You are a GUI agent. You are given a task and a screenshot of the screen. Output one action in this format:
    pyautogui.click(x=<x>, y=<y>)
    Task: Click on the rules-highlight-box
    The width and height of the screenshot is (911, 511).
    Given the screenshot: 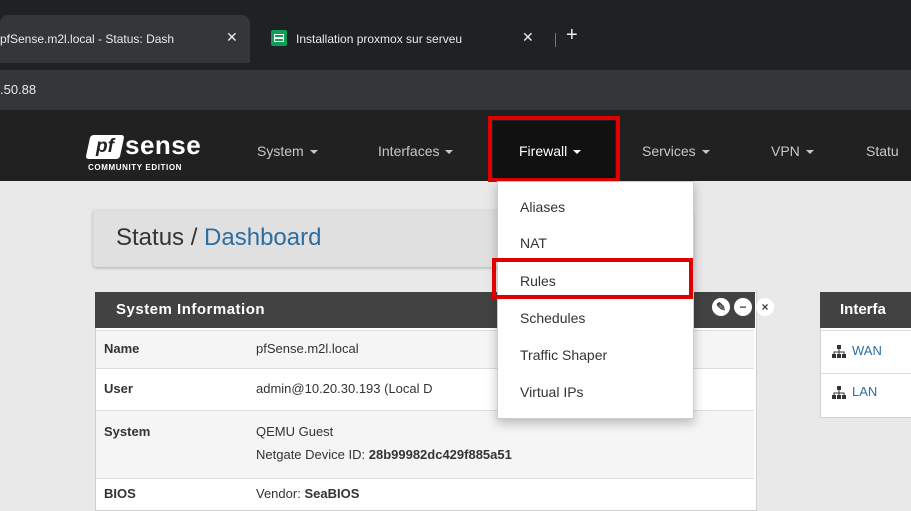 What is the action you would take?
    pyautogui.click(x=592, y=278)
    